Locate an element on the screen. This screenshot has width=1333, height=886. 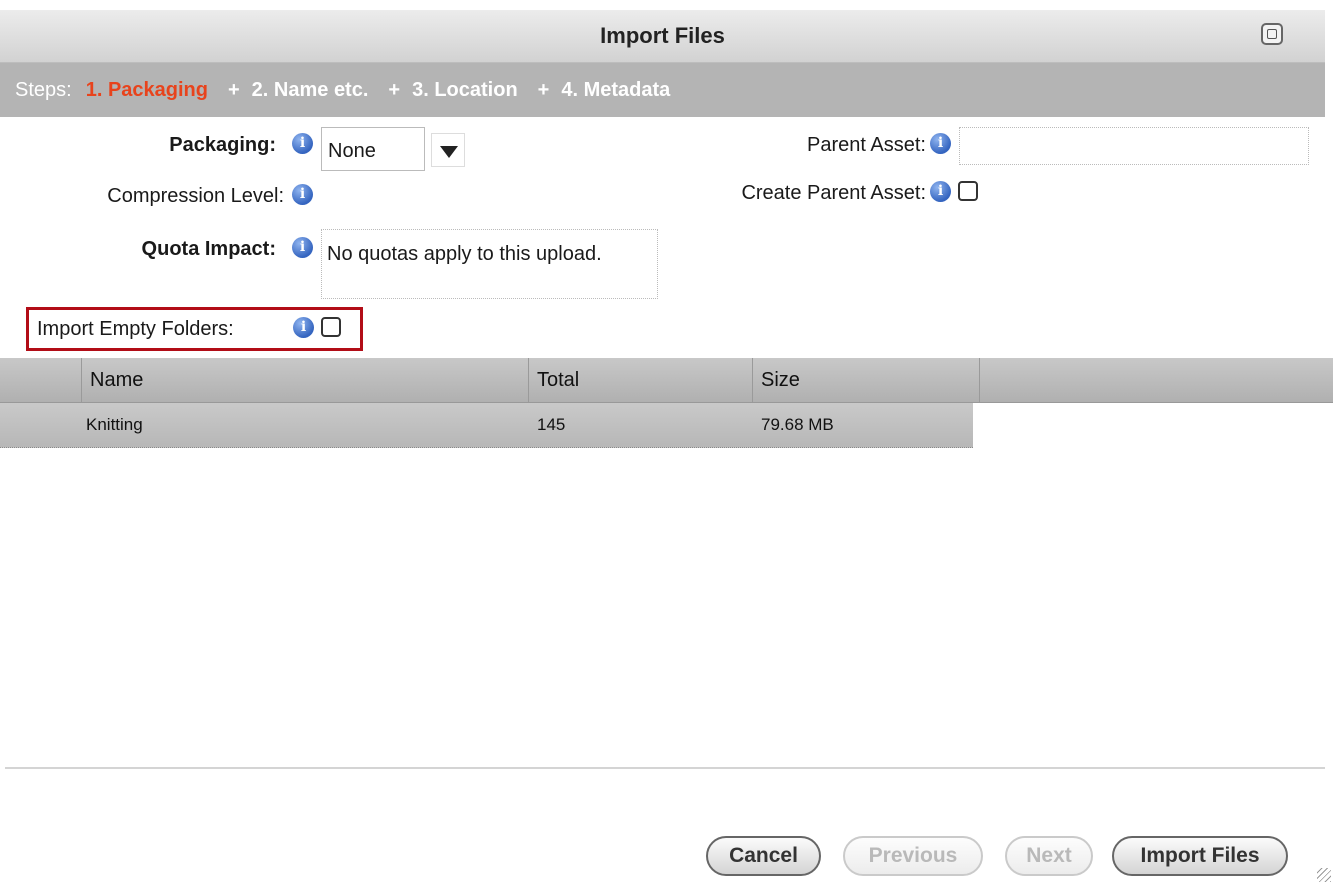
column-header-size: Size is located at coordinates (866, 380).